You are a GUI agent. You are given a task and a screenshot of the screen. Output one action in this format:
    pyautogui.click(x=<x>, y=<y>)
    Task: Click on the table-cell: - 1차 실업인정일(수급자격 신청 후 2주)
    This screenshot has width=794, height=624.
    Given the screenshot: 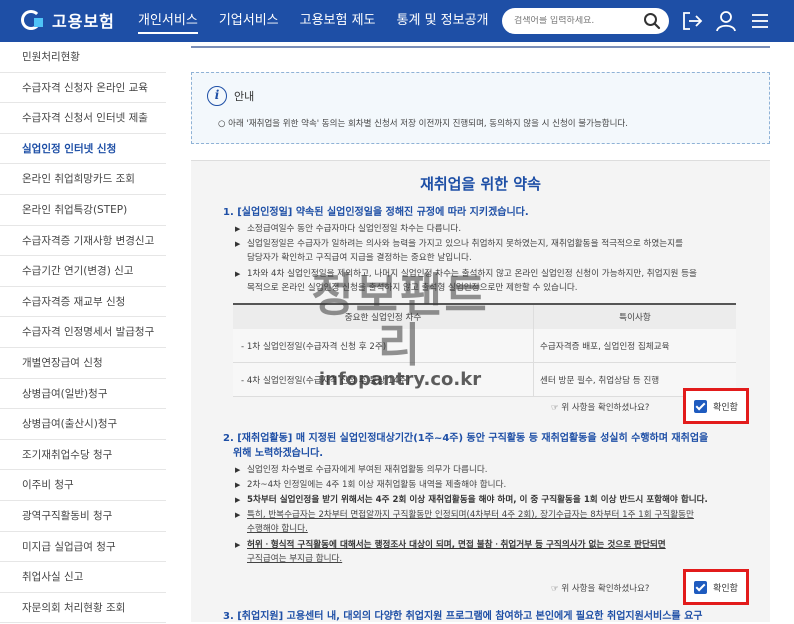 What is the action you would take?
    pyautogui.click(x=314, y=346)
    